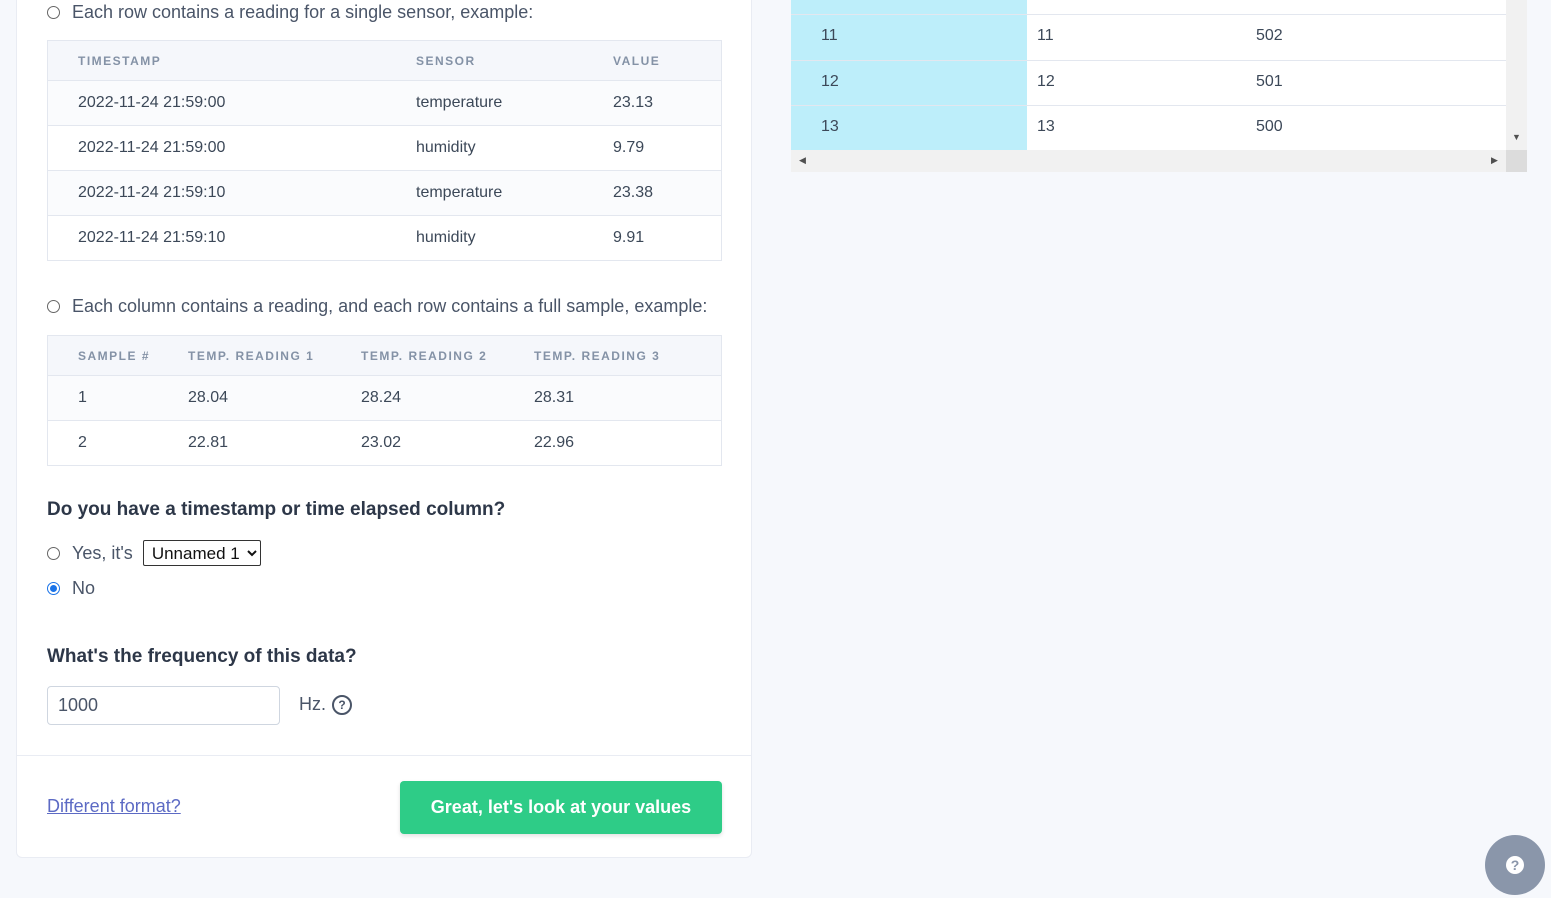 This screenshot has height=898, width=1551. Describe the element at coordinates (53, 12) in the screenshot. I see `radio-single-sensor` at that location.